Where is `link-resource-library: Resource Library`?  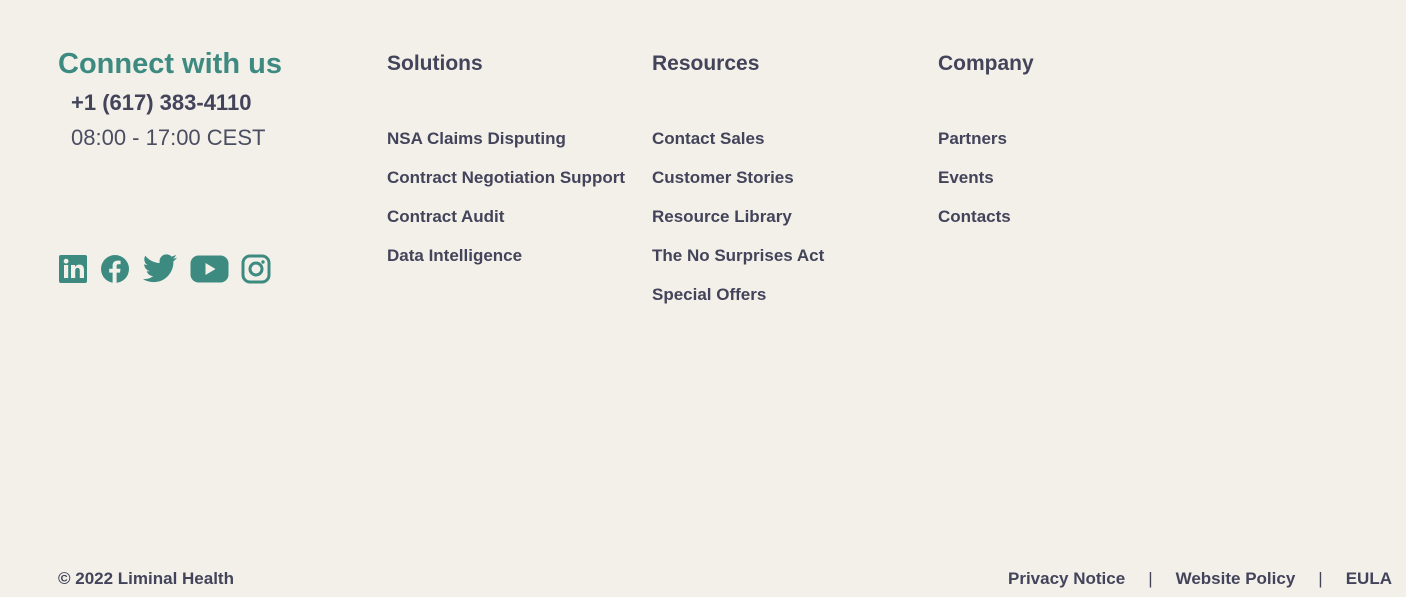
link-resource-library: Resource Library is located at coordinates (722, 216).